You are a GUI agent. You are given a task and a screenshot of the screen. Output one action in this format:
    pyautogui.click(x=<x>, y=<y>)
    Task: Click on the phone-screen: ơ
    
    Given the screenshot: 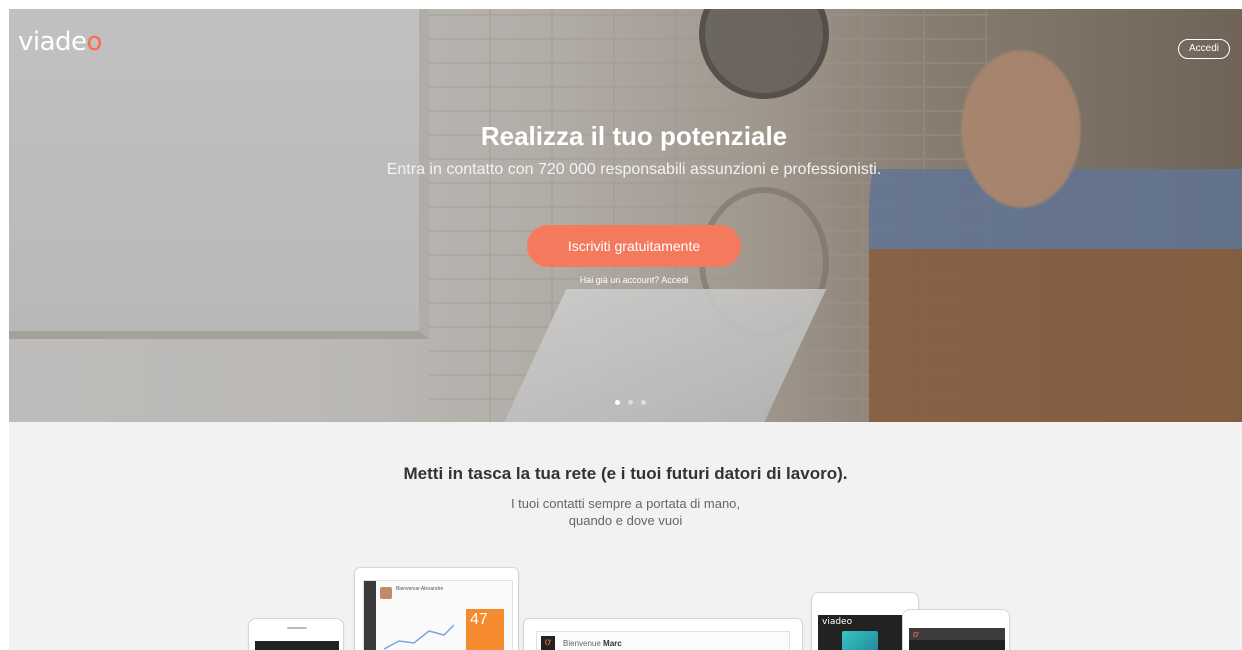 What is the action you would take?
    pyautogui.click(x=957, y=639)
    